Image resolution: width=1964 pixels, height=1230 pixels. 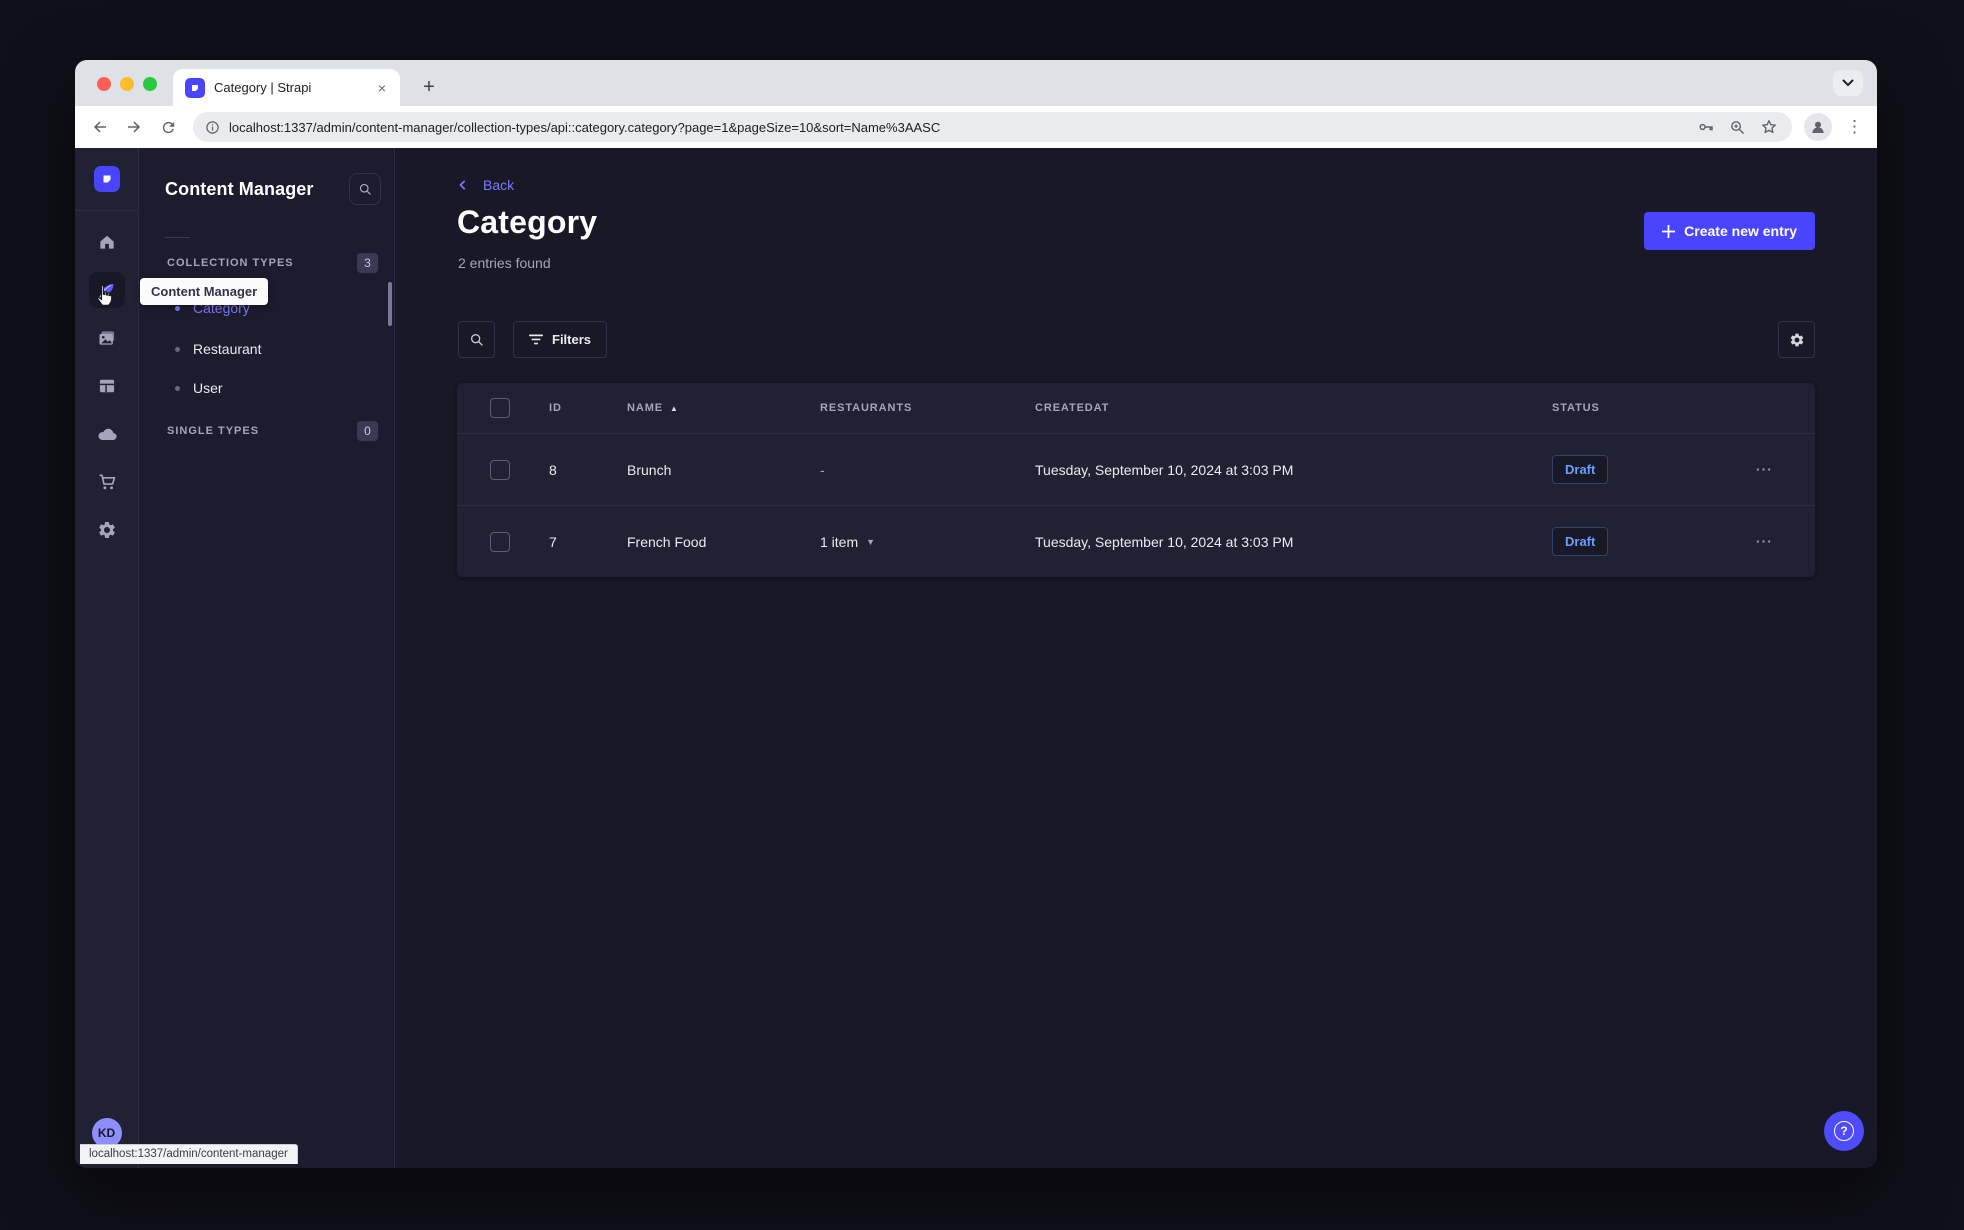 What do you see at coordinates (367, 431) in the screenshot?
I see `single-types-count-badge: 0` at bounding box center [367, 431].